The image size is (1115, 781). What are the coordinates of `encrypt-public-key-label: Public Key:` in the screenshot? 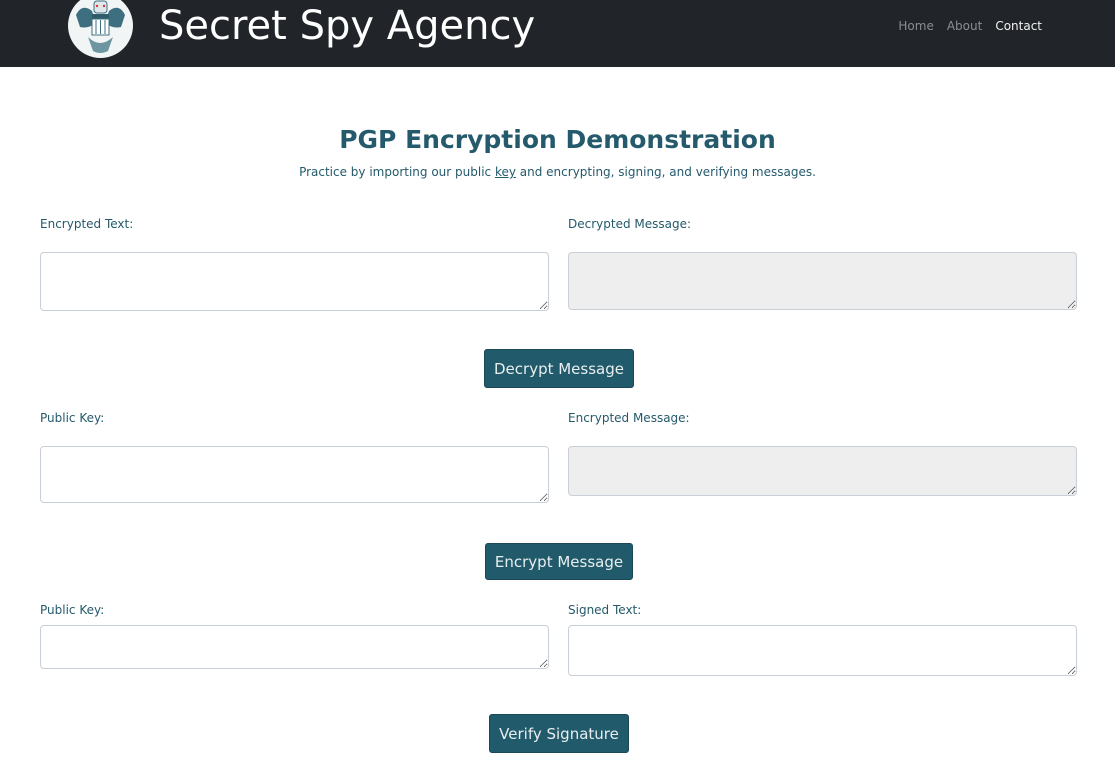 It's located at (72, 418).